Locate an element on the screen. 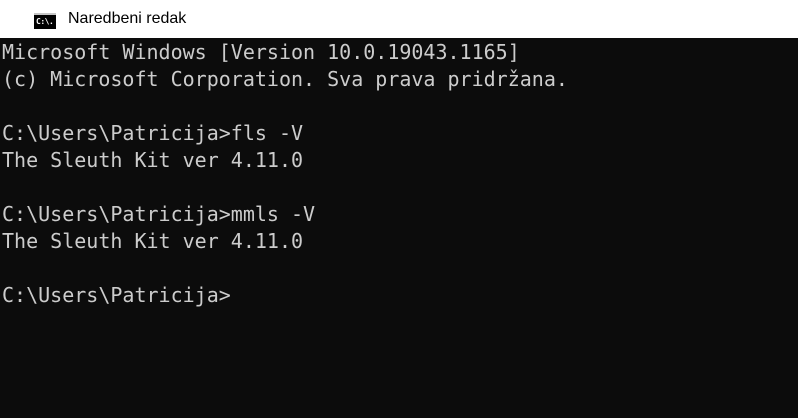  console-line: C:\Users\Patricija>fls -V is located at coordinates (153, 133).